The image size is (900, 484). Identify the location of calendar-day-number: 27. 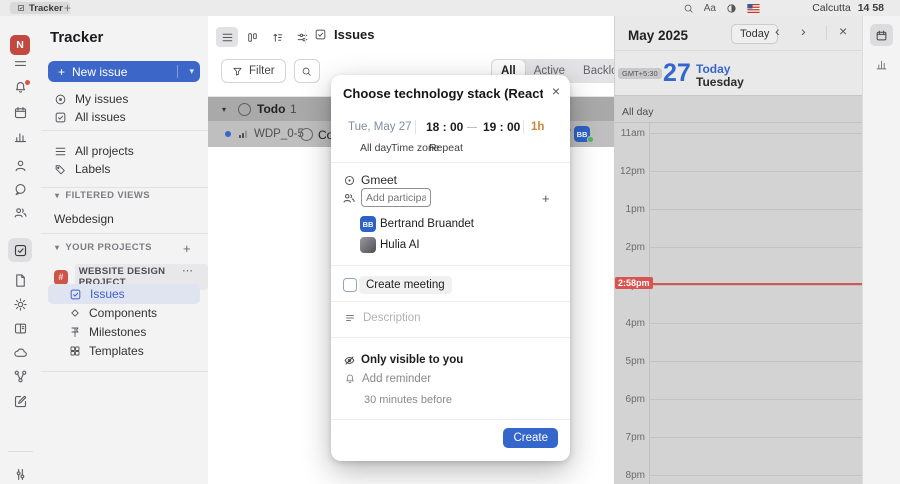
(677, 73).